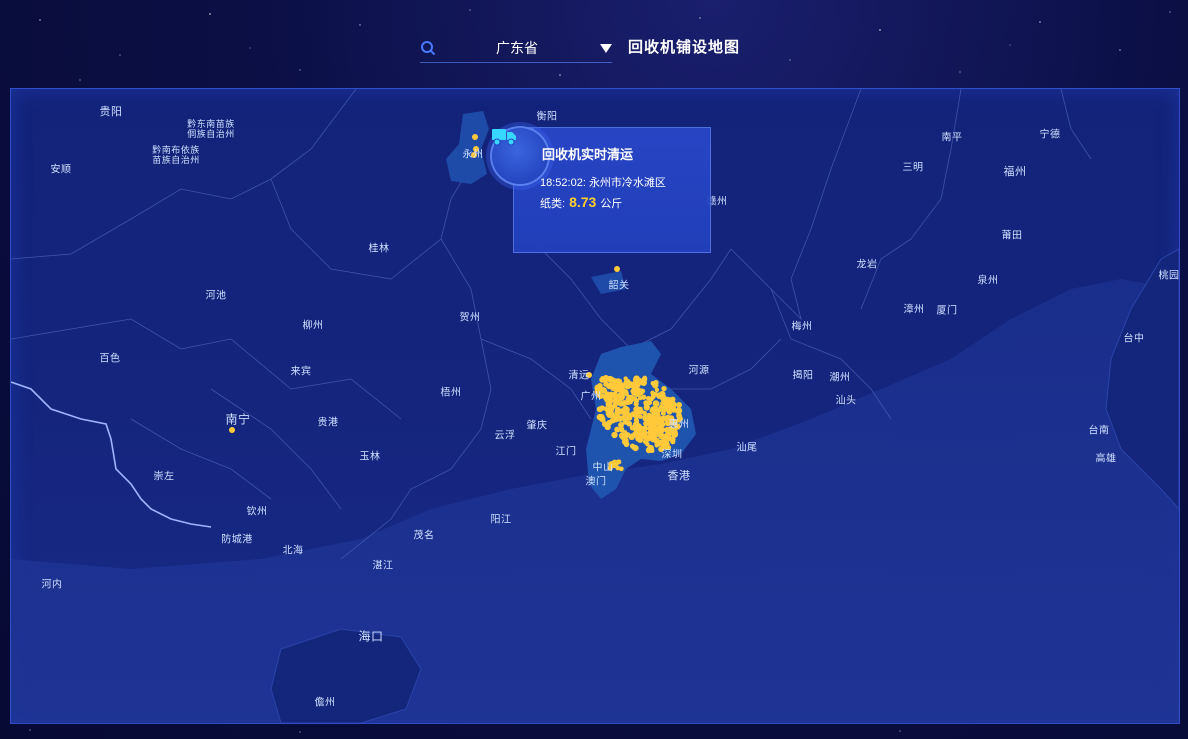 The width and height of the screenshot is (1188, 739). What do you see at coordinates (679, 425) in the screenshot?
I see `city-label: 惠州` at bounding box center [679, 425].